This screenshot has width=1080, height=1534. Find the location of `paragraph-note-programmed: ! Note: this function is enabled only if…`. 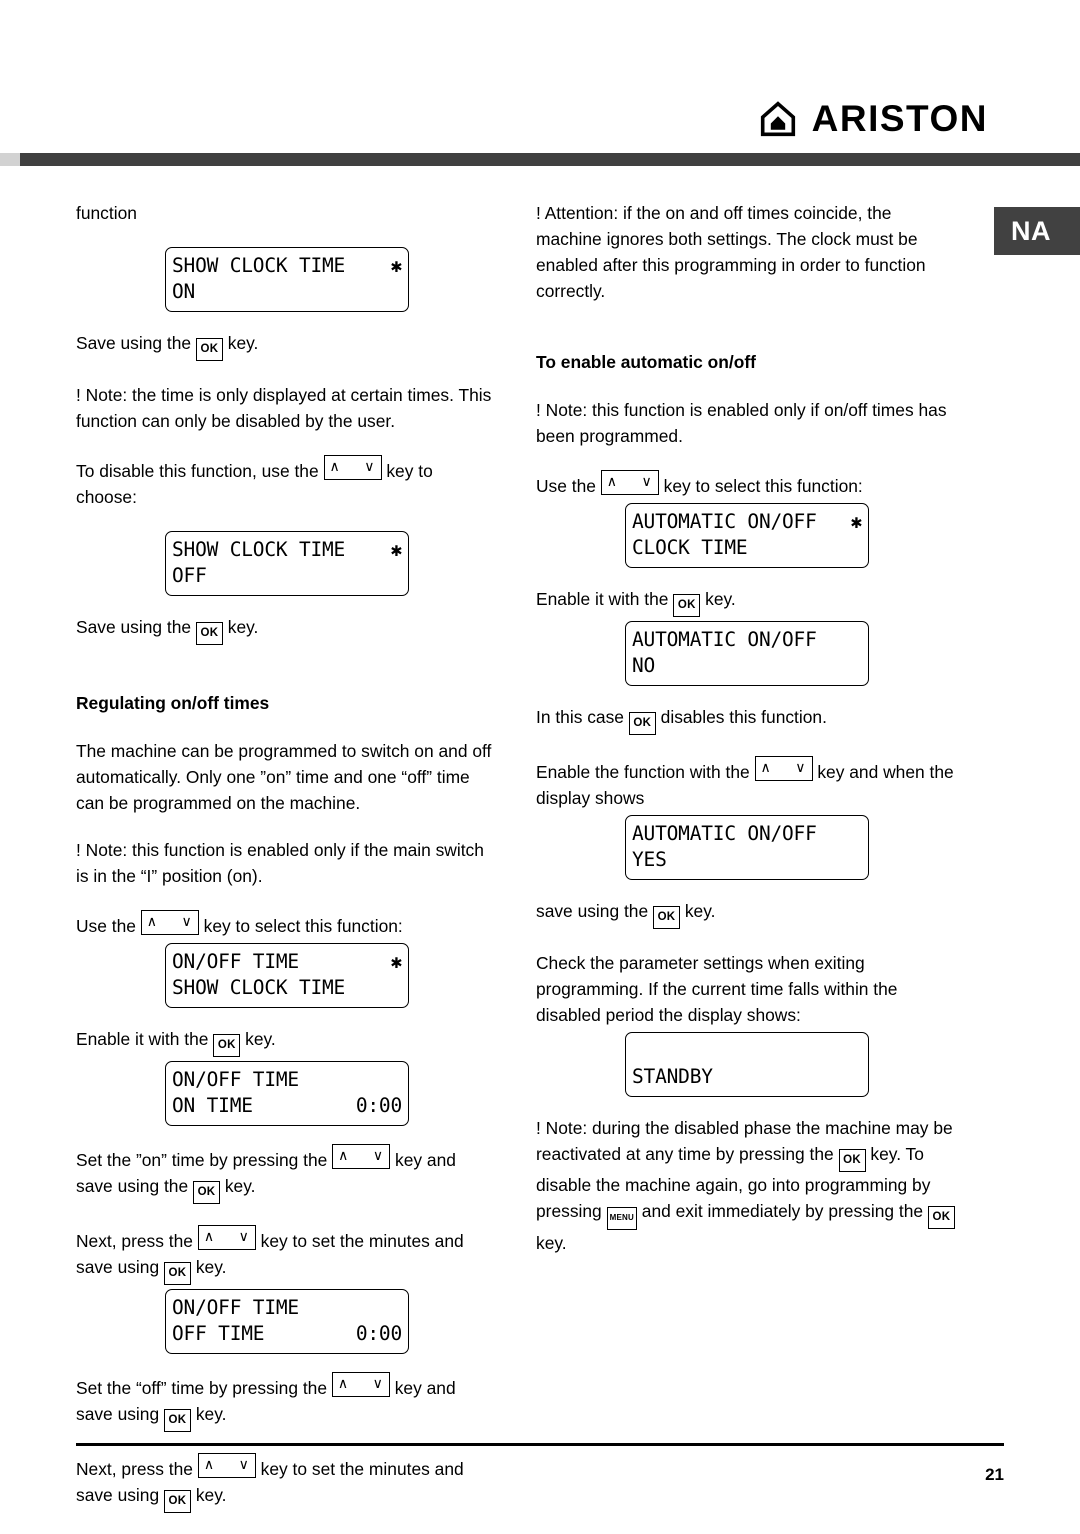

paragraph-note-programmed: ! Note: this function is enabled only if… is located at coordinates (741, 423).